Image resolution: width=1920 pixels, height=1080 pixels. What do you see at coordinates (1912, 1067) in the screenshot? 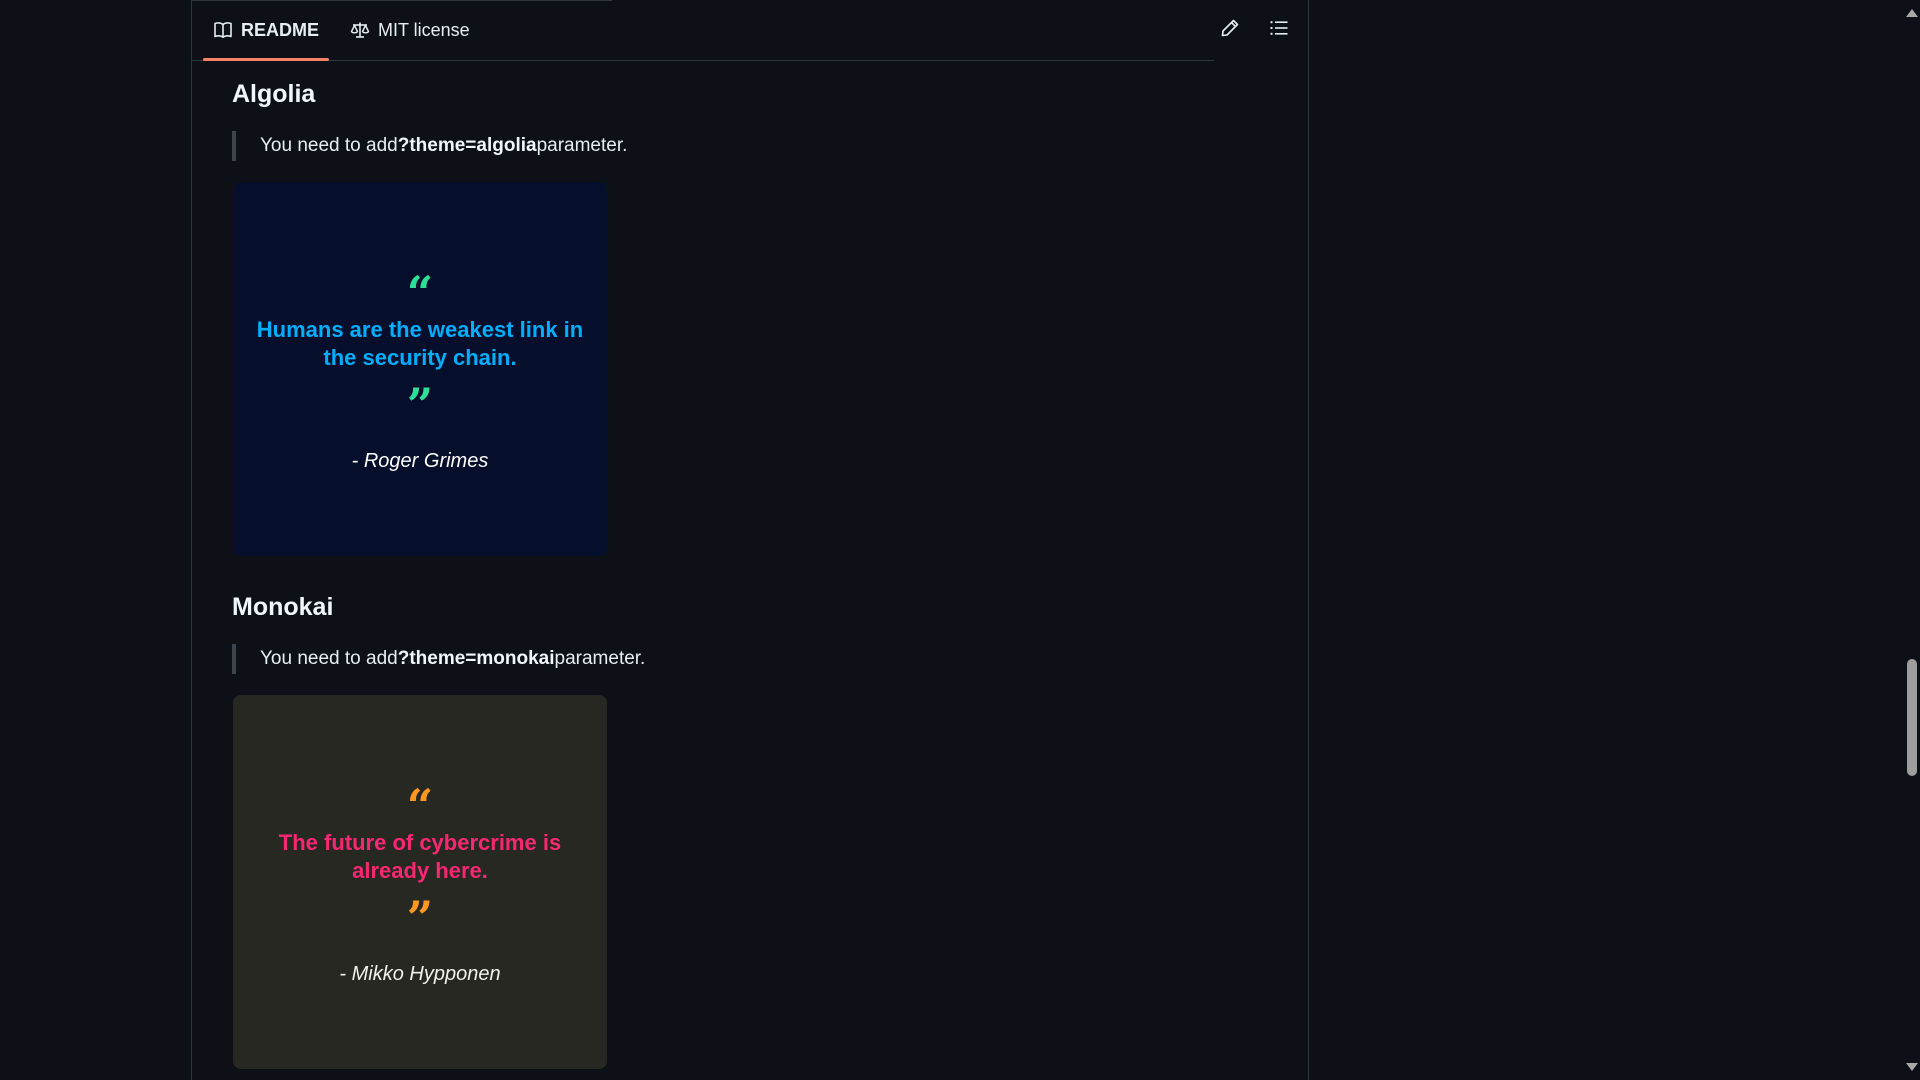
I see `scroll-down-arrow-icon` at bounding box center [1912, 1067].